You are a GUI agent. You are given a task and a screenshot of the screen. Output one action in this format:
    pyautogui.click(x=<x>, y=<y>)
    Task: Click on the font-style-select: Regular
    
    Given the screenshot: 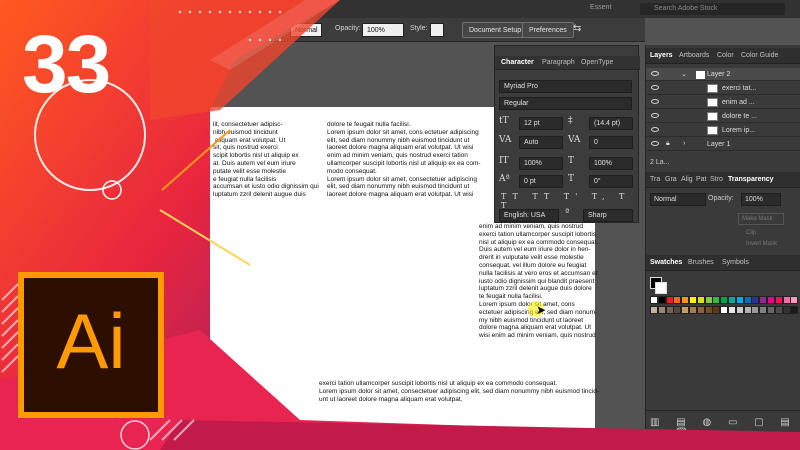 What is the action you would take?
    pyautogui.click(x=565, y=103)
    